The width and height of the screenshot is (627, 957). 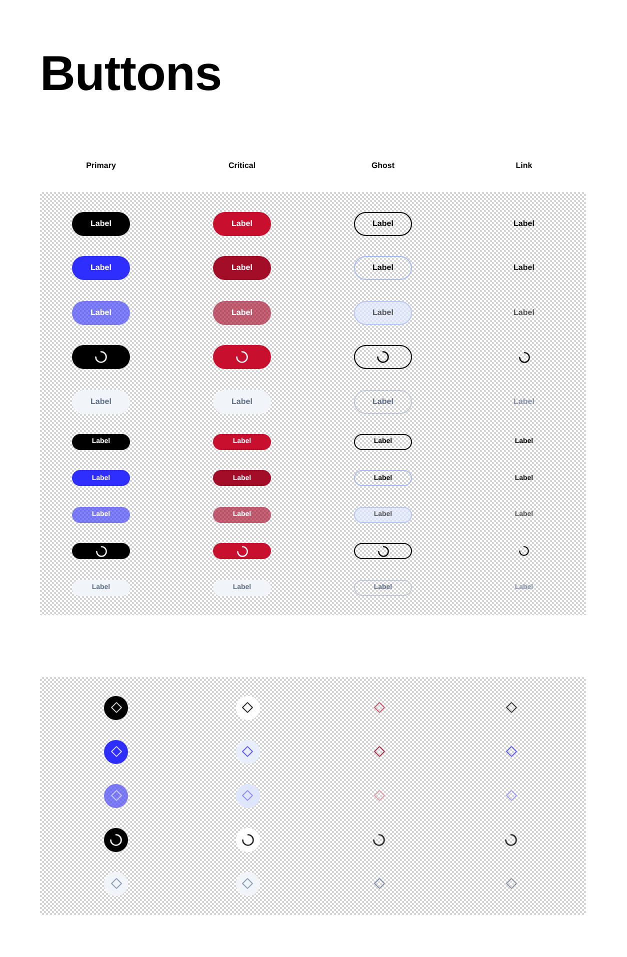 What do you see at coordinates (101, 166) in the screenshot?
I see `column-header: Primary` at bounding box center [101, 166].